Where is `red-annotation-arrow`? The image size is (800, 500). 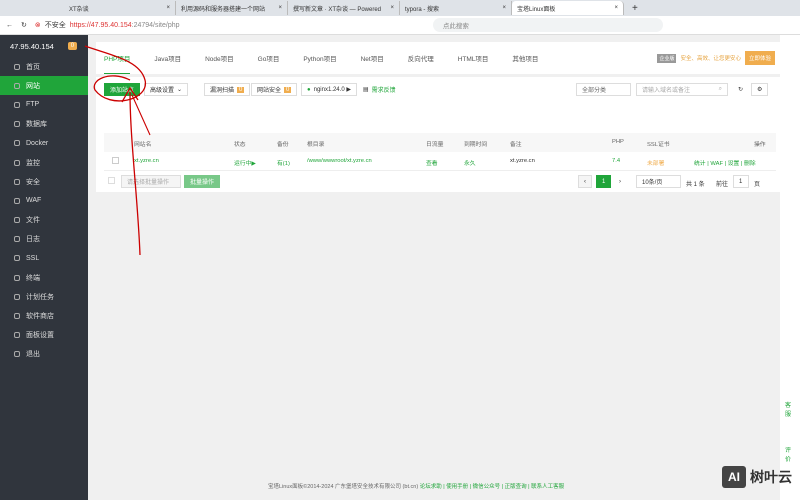
red-annotation-arrow is located at coordinates (117, 150).